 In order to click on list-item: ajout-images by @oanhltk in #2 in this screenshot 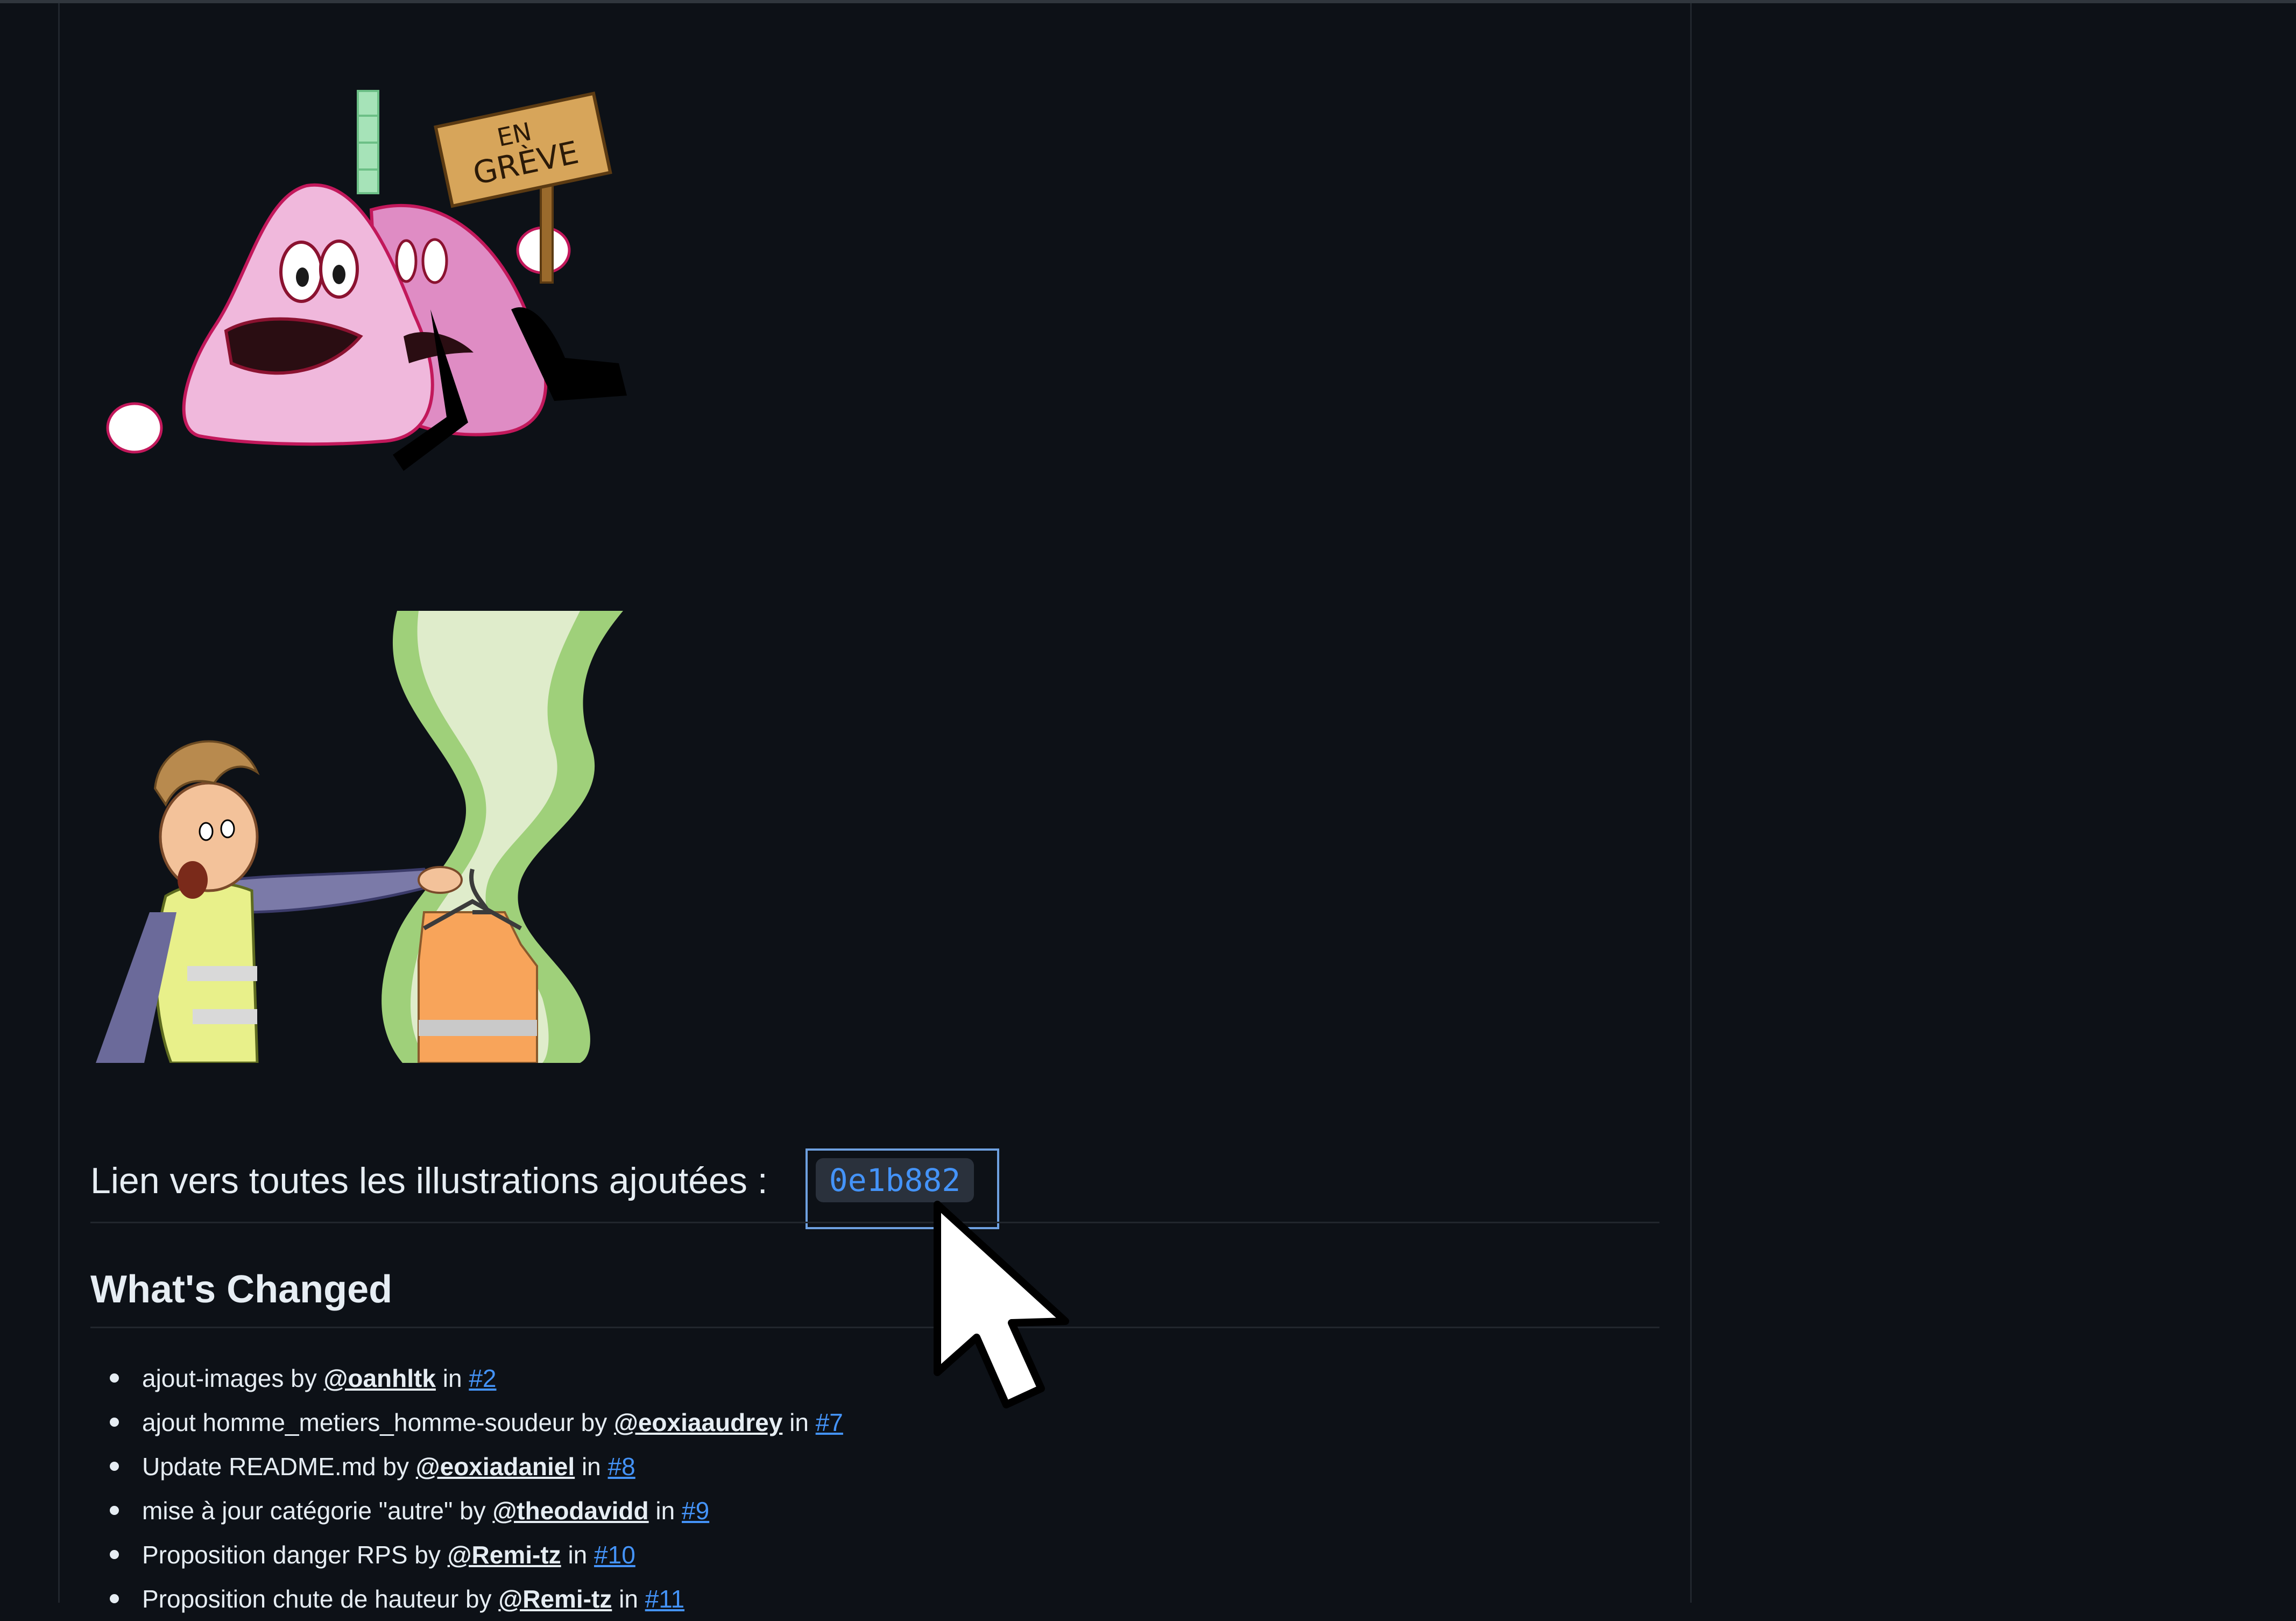, I will do `click(870, 1378)`.